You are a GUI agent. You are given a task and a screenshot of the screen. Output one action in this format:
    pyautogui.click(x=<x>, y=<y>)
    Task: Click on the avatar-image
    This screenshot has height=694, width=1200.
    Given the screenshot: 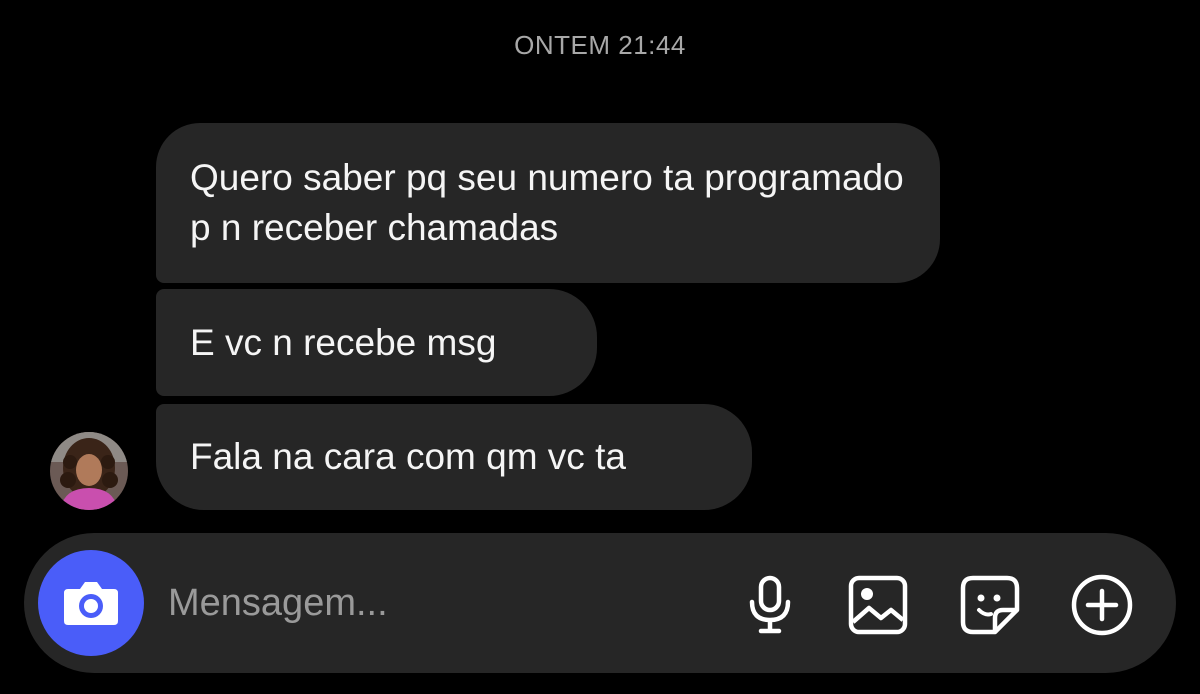 What is the action you would take?
    pyautogui.click(x=89, y=471)
    